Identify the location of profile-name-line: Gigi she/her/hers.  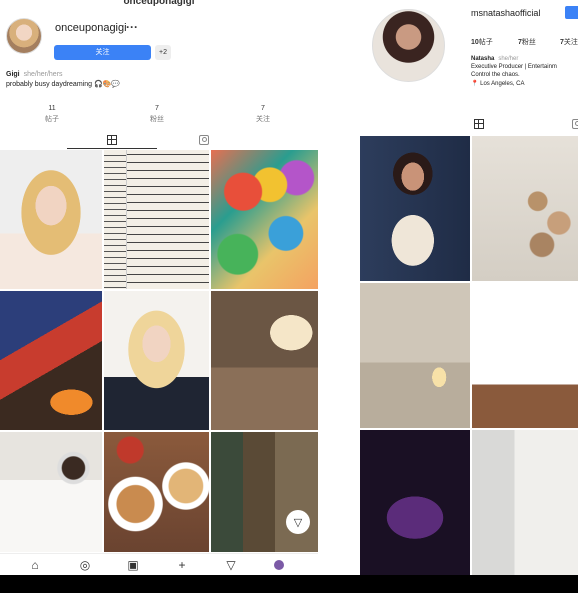
(34, 74).